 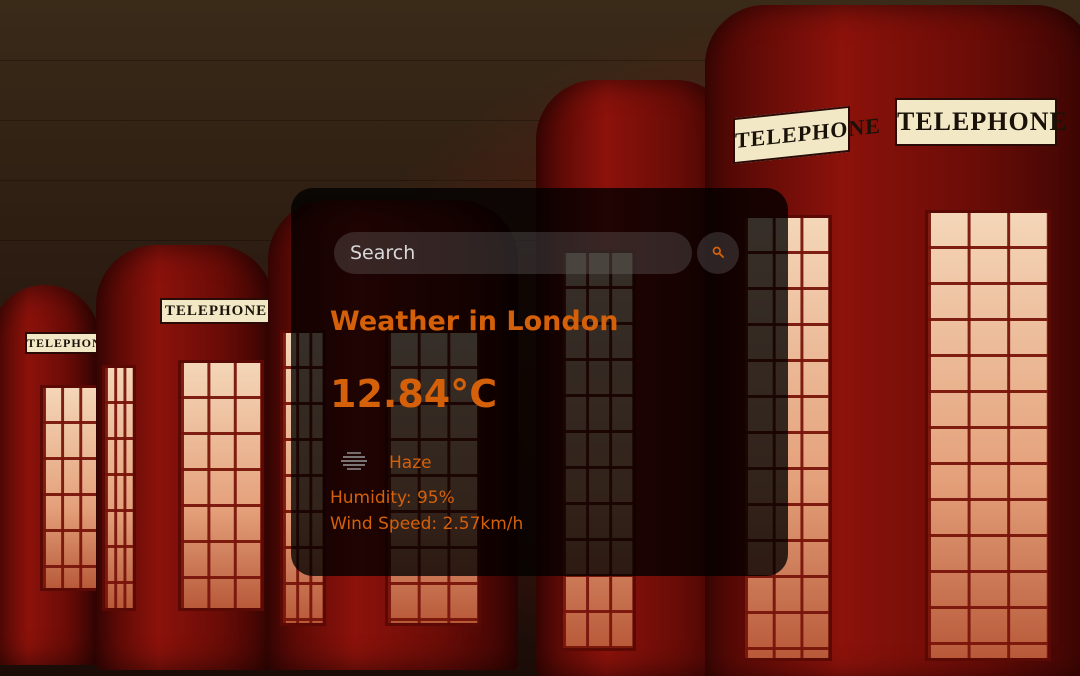 What do you see at coordinates (392, 498) in the screenshot?
I see `humidity: Humidity: 95%` at bounding box center [392, 498].